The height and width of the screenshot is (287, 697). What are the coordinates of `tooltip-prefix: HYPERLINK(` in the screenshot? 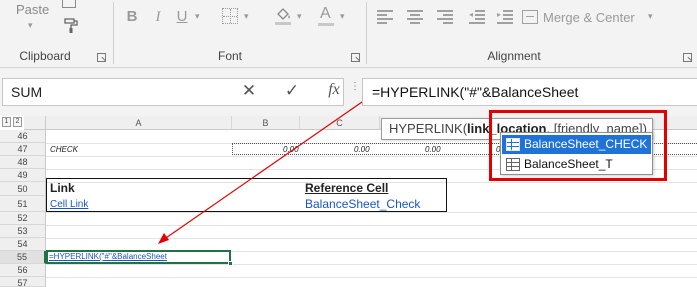 It's located at (428, 128).